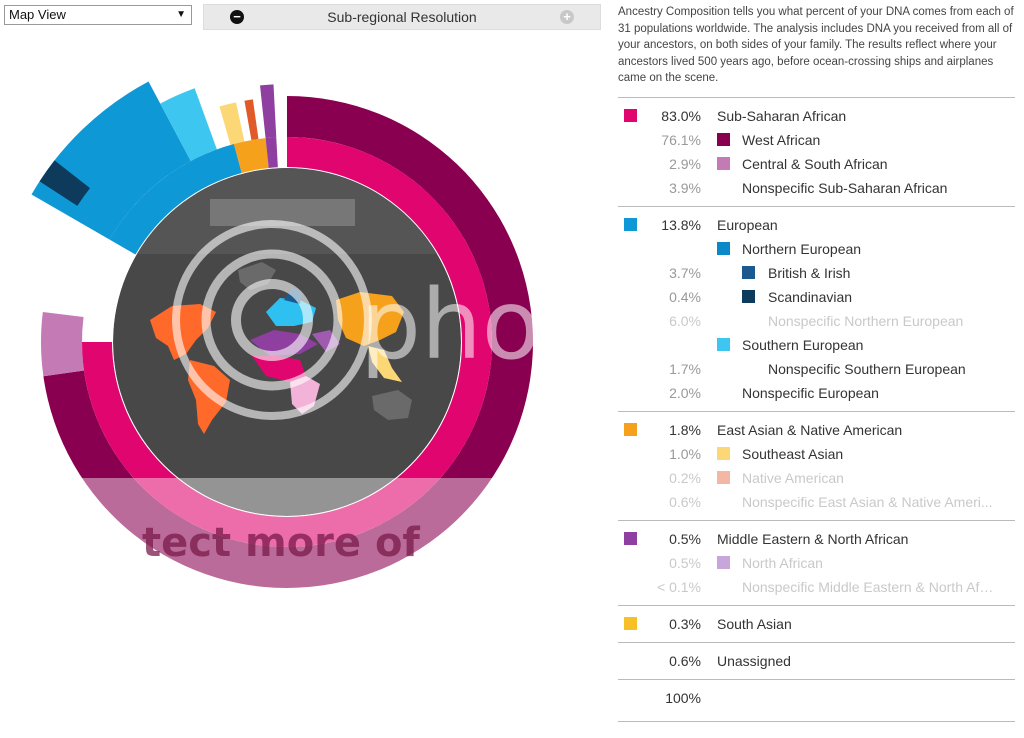 The width and height of the screenshot is (1024, 738). I want to click on legend-percent: 0.4%, so click(685, 297).